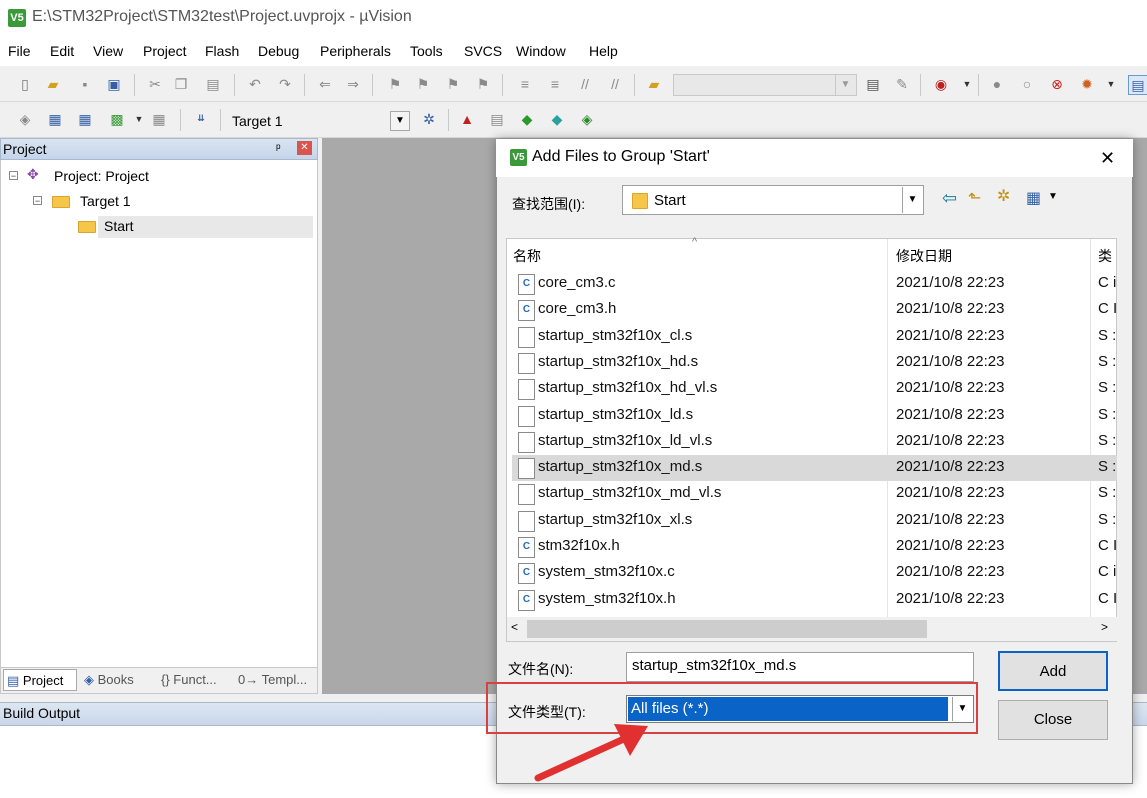 Image resolution: width=1147 pixels, height=798 pixels. Describe the element at coordinates (527, 119) in the screenshot. I see `manage-rte-icon: ◆` at that location.